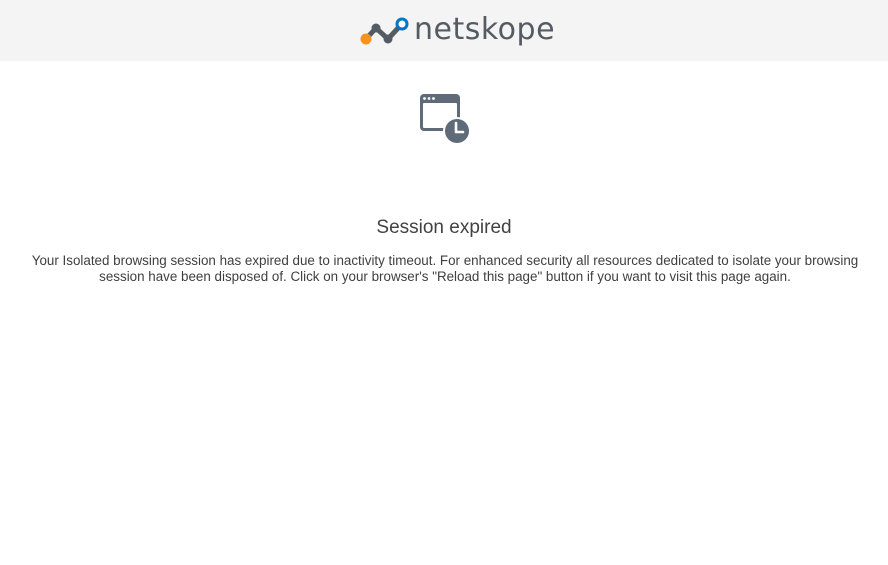 The image size is (888, 565). What do you see at coordinates (485, 29) in the screenshot?
I see `brand-name: netskope` at bounding box center [485, 29].